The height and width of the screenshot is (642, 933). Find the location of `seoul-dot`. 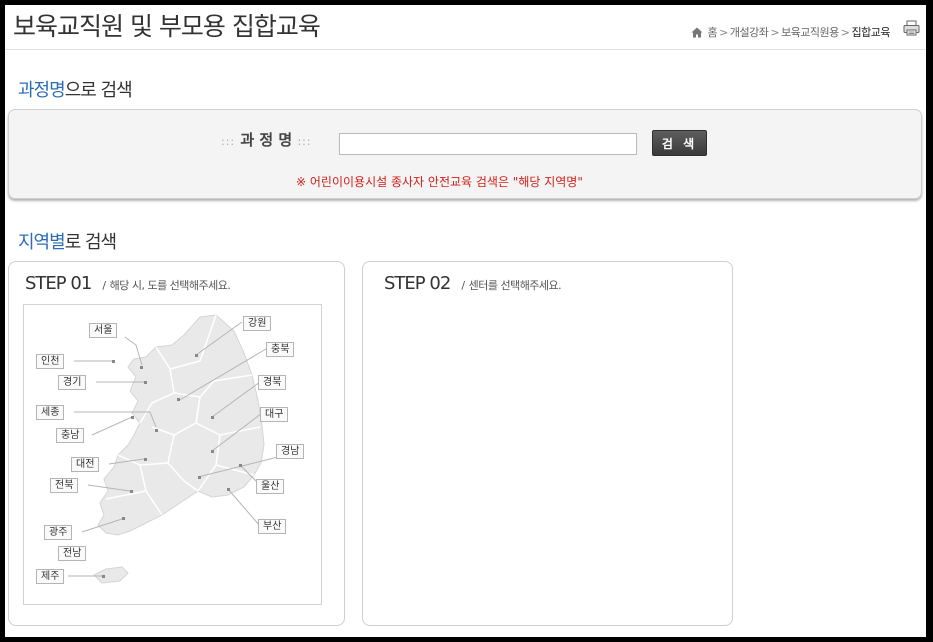

seoul-dot is located at coordinates (141, 367).